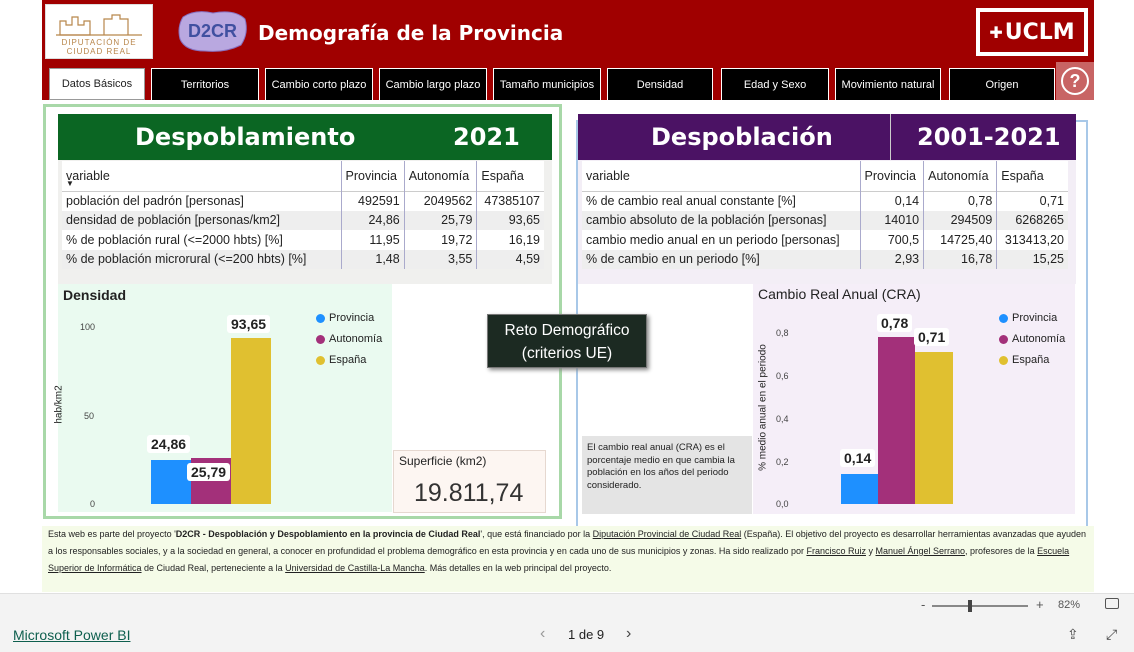 Image resolution: width=1134 pixels, height=652 pixels. What do you see at coordinates (440, 201) in the screenshot?
I see `table-cell: 2049562` at bounding box center [440, 201].